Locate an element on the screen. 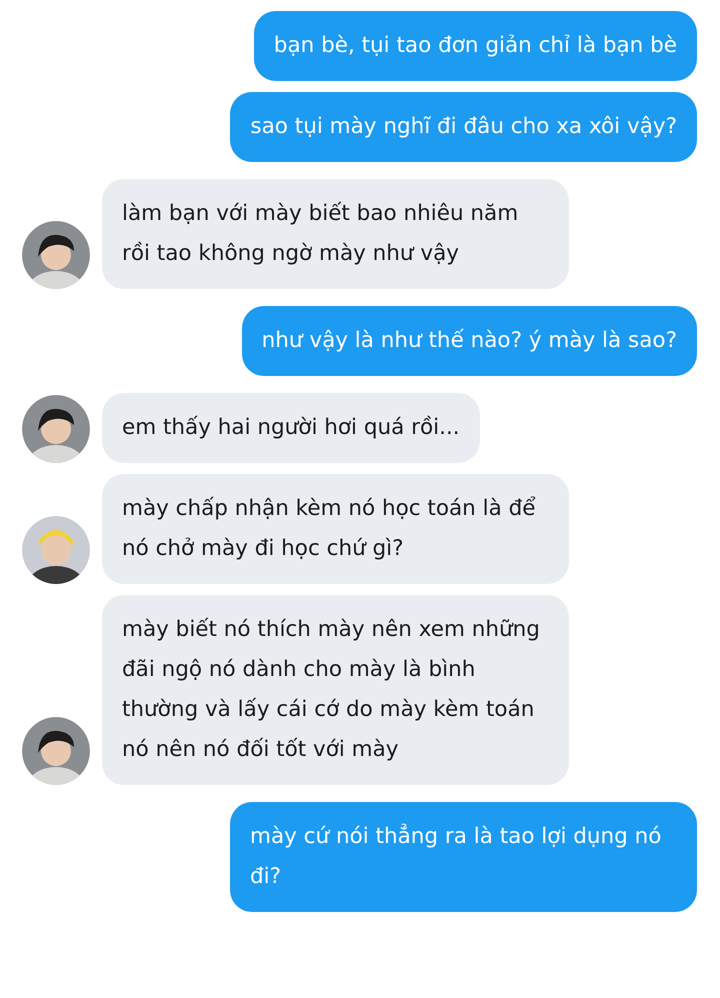  message-bubble: bạn bè, tụi tao đơn giản chỉ là bạn bè is located at coordinates (475, 46).